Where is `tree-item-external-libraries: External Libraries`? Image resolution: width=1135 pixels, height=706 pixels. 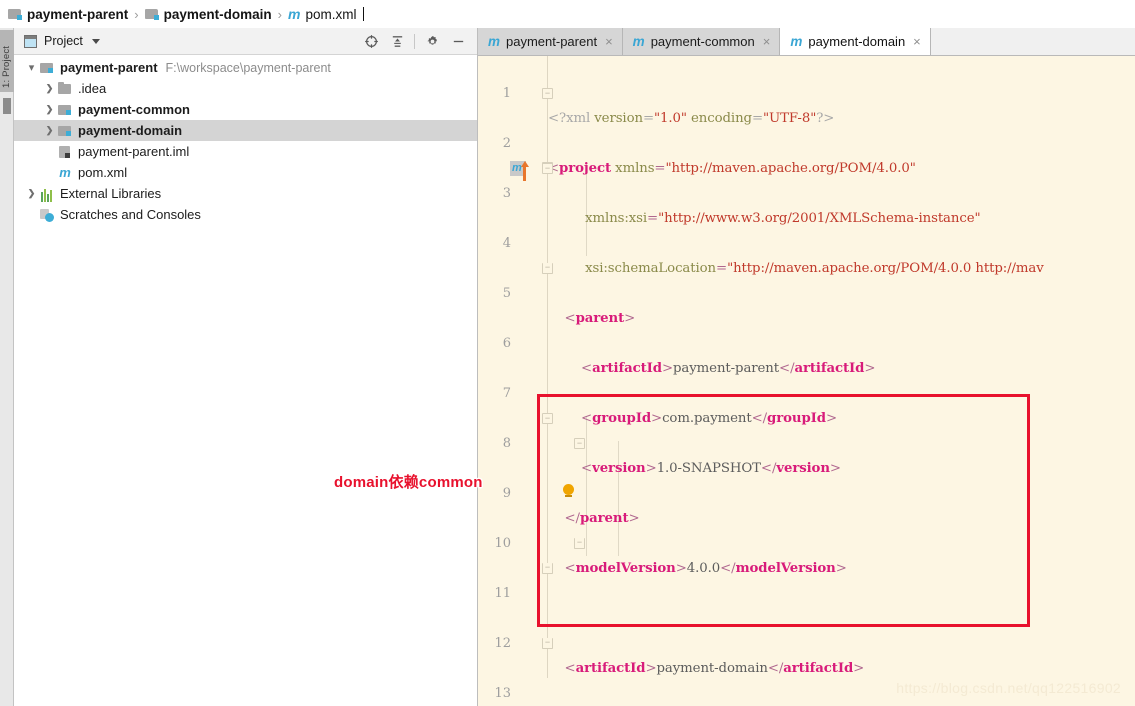
tree-item-external-libraries: External Libraries is located at coordinates (245, 193).